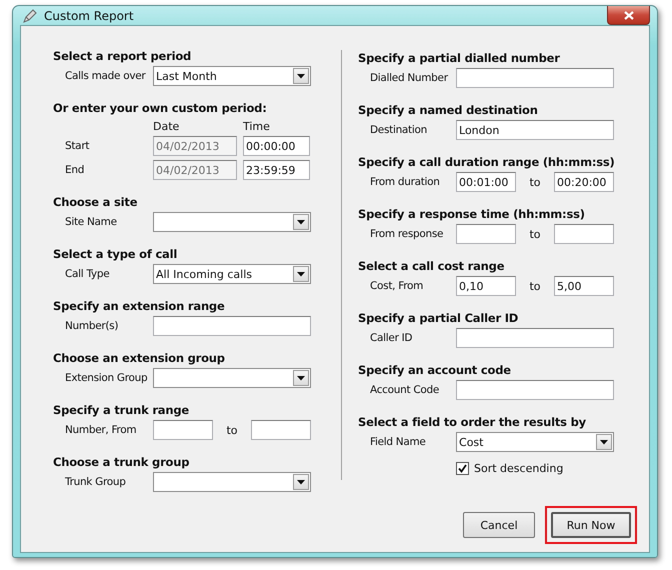 The width and height of the screenshot is (672, 570). Describe the element at coordinates (404, 390) in the screenshot. I see `field-label: Account Code` at that location.